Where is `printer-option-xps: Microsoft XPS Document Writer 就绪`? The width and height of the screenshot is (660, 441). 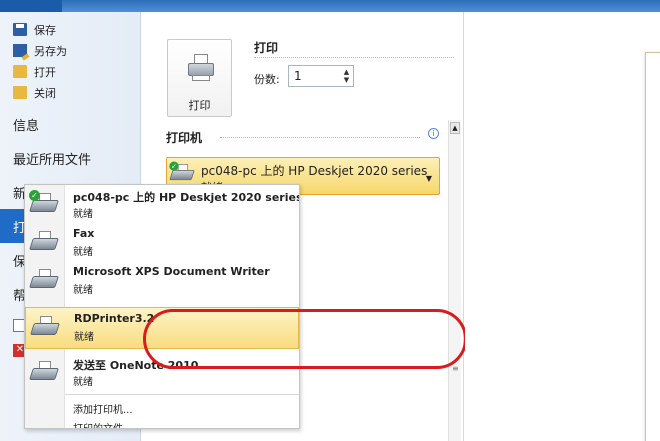
printer-option-xps: Microsoft XPS Document Writer 就绪 is located at coordinates (162, 280).